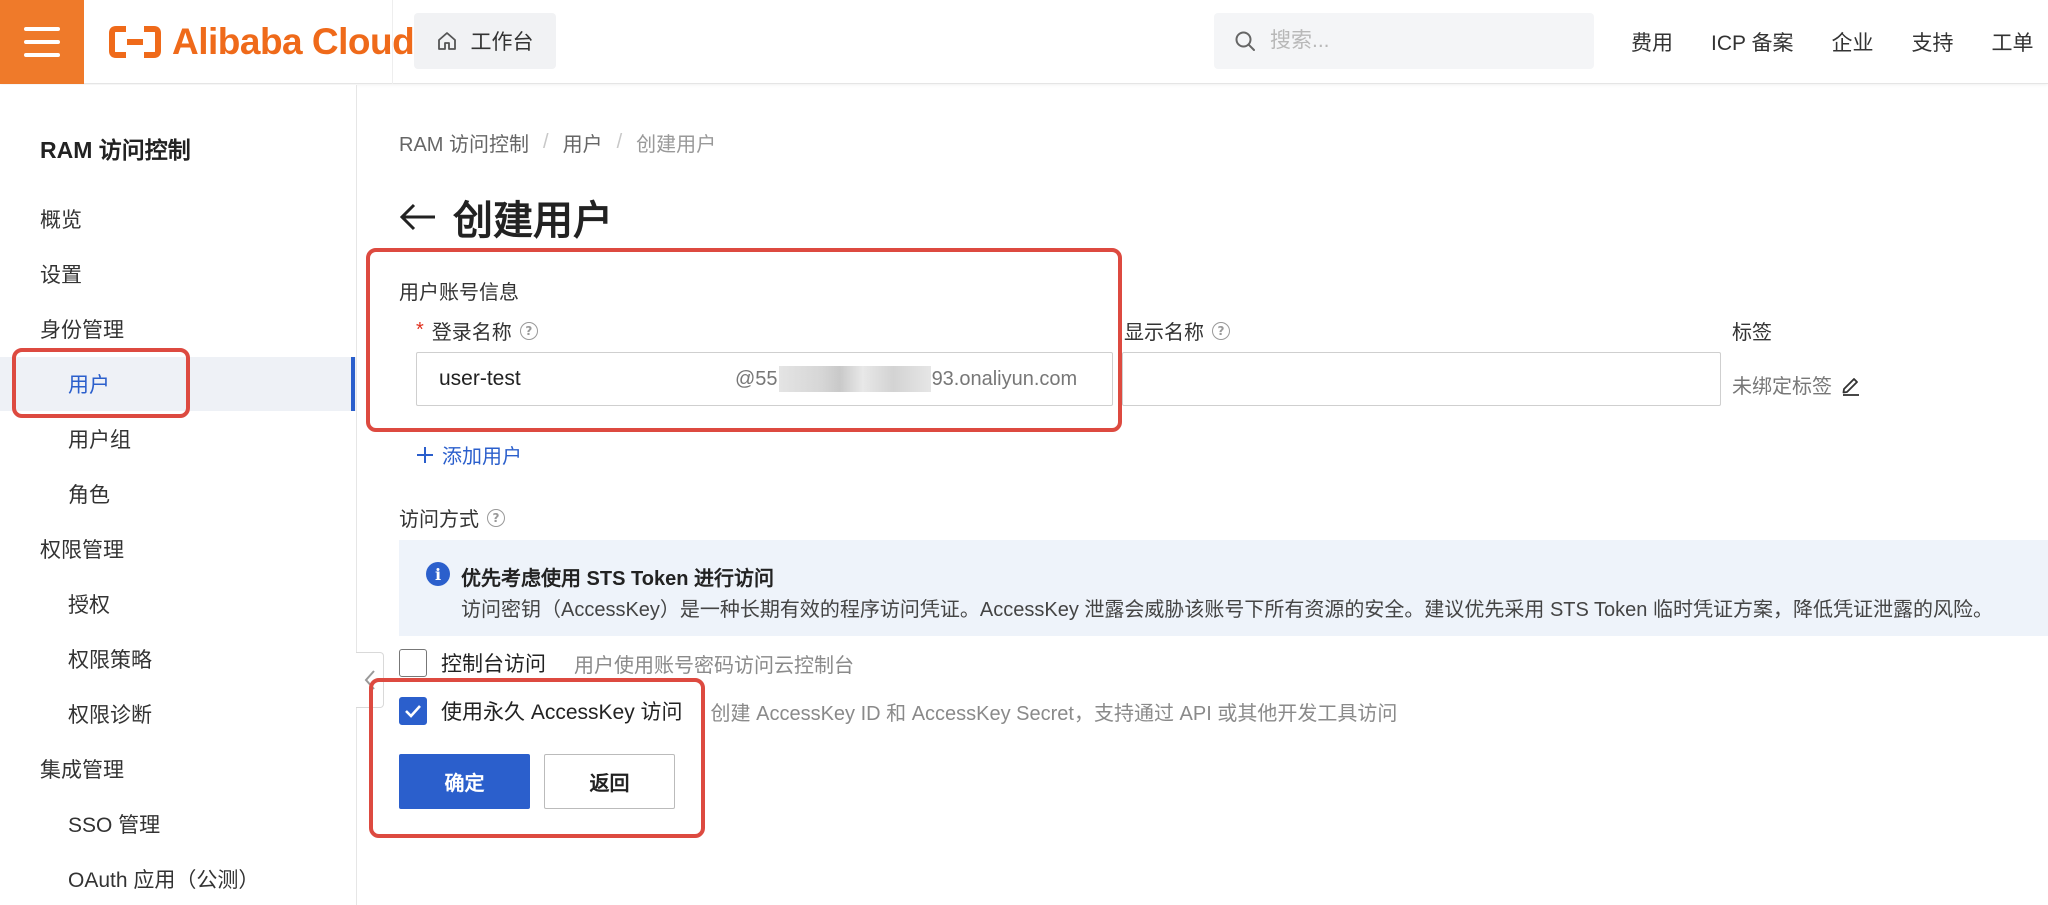  Describe the element at coordinates (135, 42) in the screenshot. I see `alibaba-cloud-logo-mark-icon` at that location.